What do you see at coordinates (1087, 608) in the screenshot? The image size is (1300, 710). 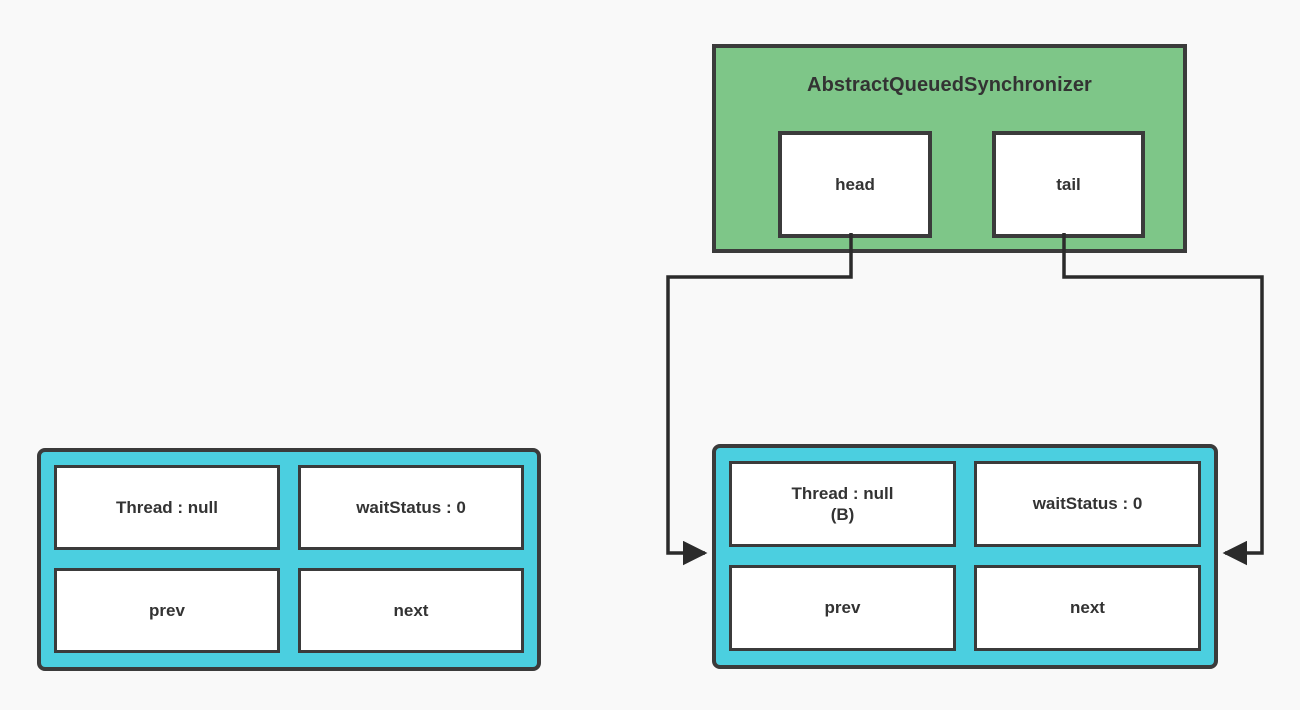 I see `node-right-cell-next: next` at bounding box center [1087, 608].